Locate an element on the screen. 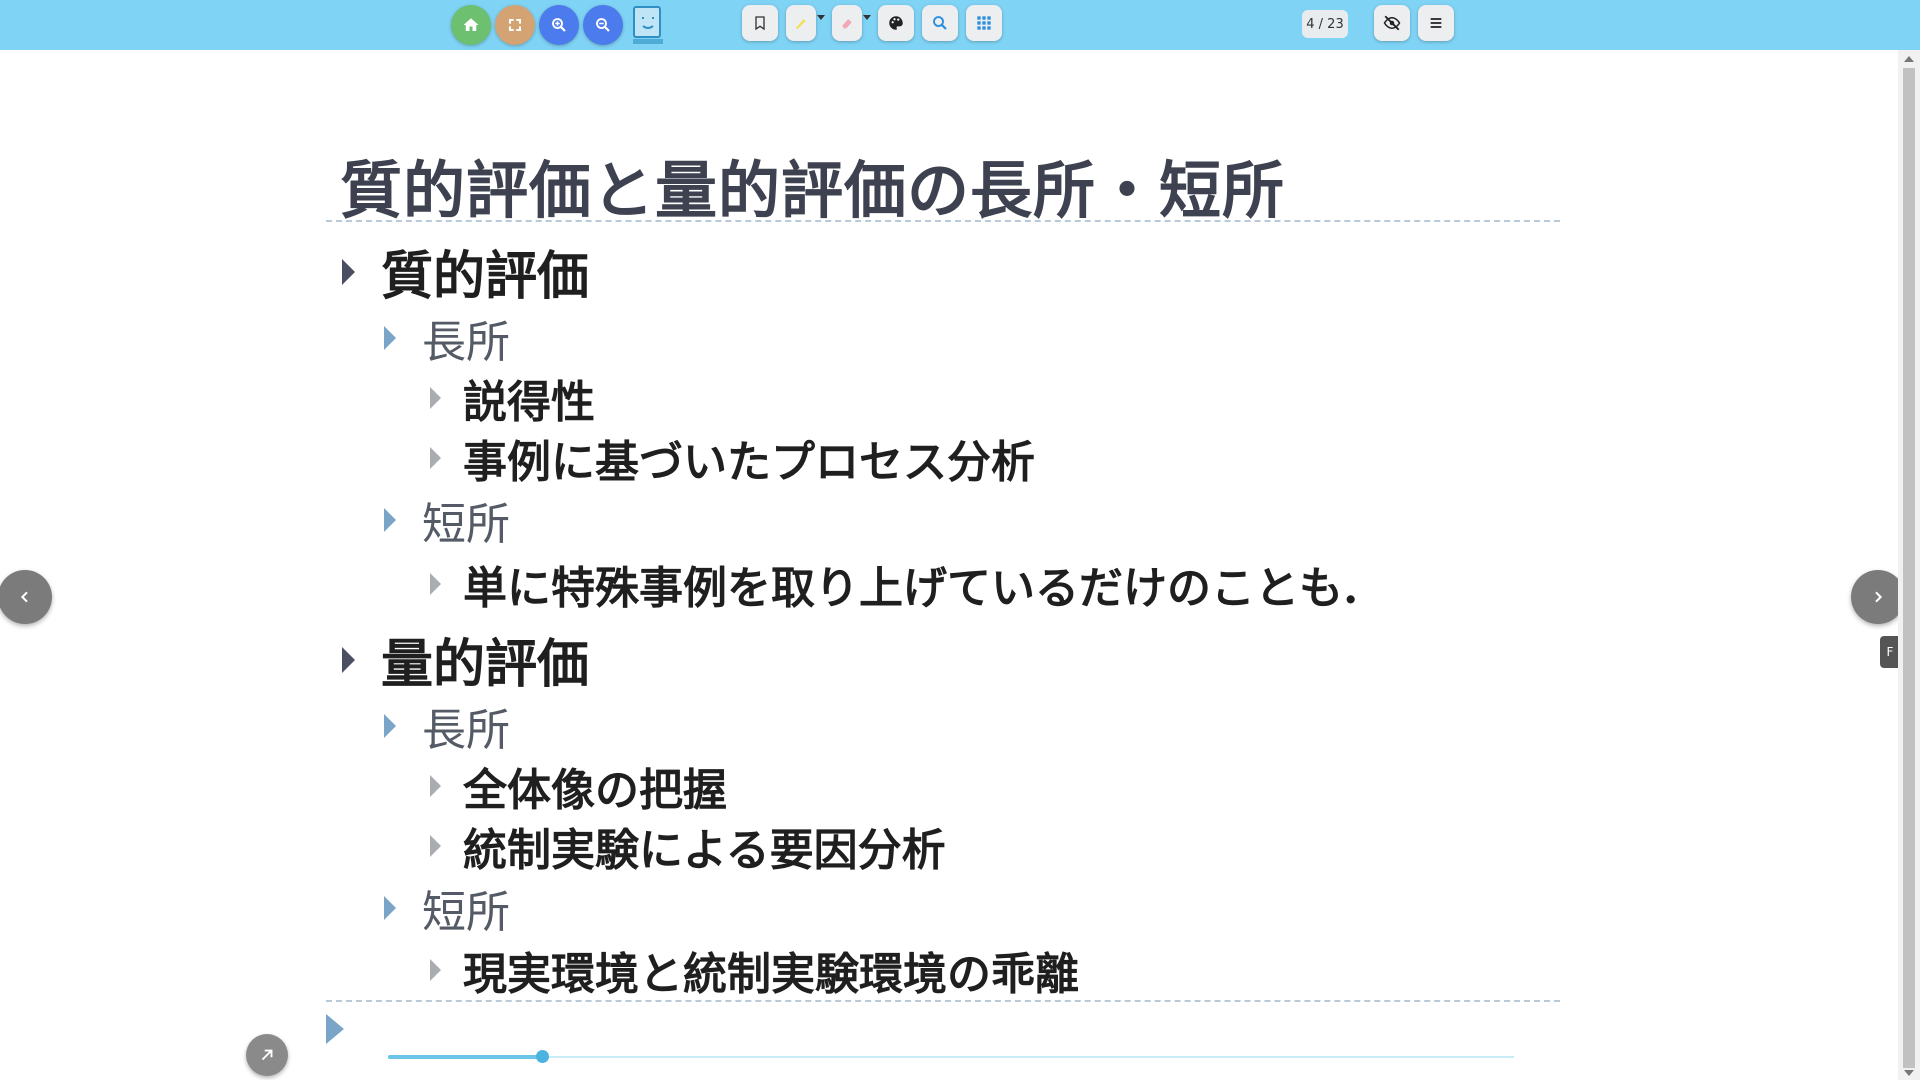  scroll-down-icon is located at coordinates (1909, 1073).